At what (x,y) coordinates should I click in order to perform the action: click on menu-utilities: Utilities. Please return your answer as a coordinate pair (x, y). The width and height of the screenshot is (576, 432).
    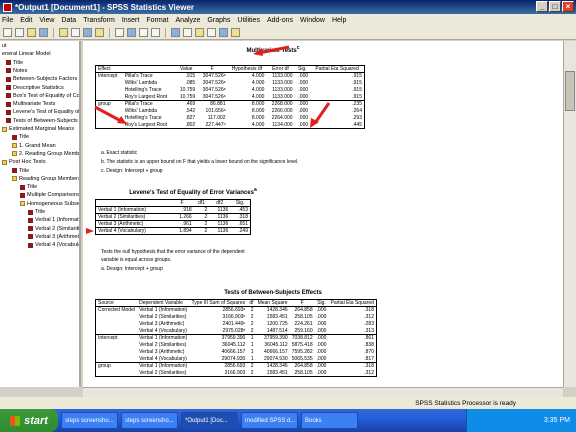
    Looking at the image, I should click on (248, 20).